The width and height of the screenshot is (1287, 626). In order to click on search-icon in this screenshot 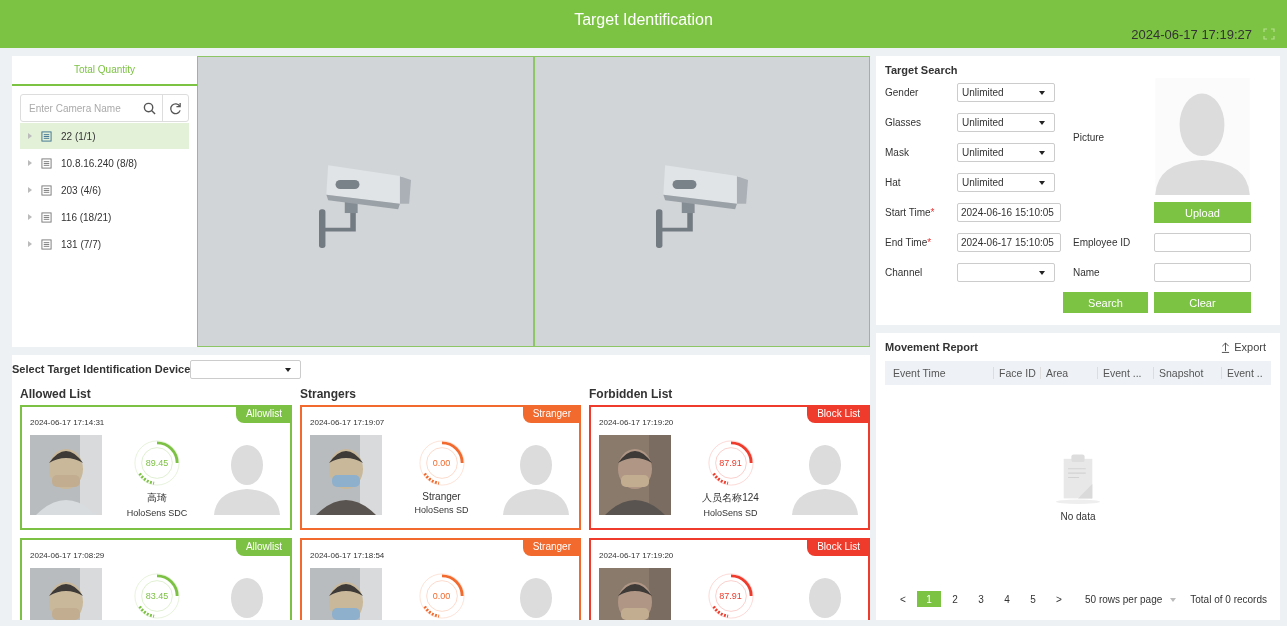, I will do `click(149, 108)`.